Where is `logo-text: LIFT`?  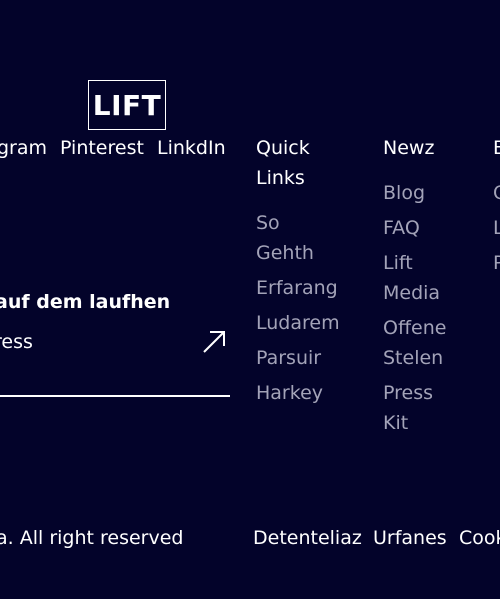 logo-text: LIFT is located at coordinates (127, 105).